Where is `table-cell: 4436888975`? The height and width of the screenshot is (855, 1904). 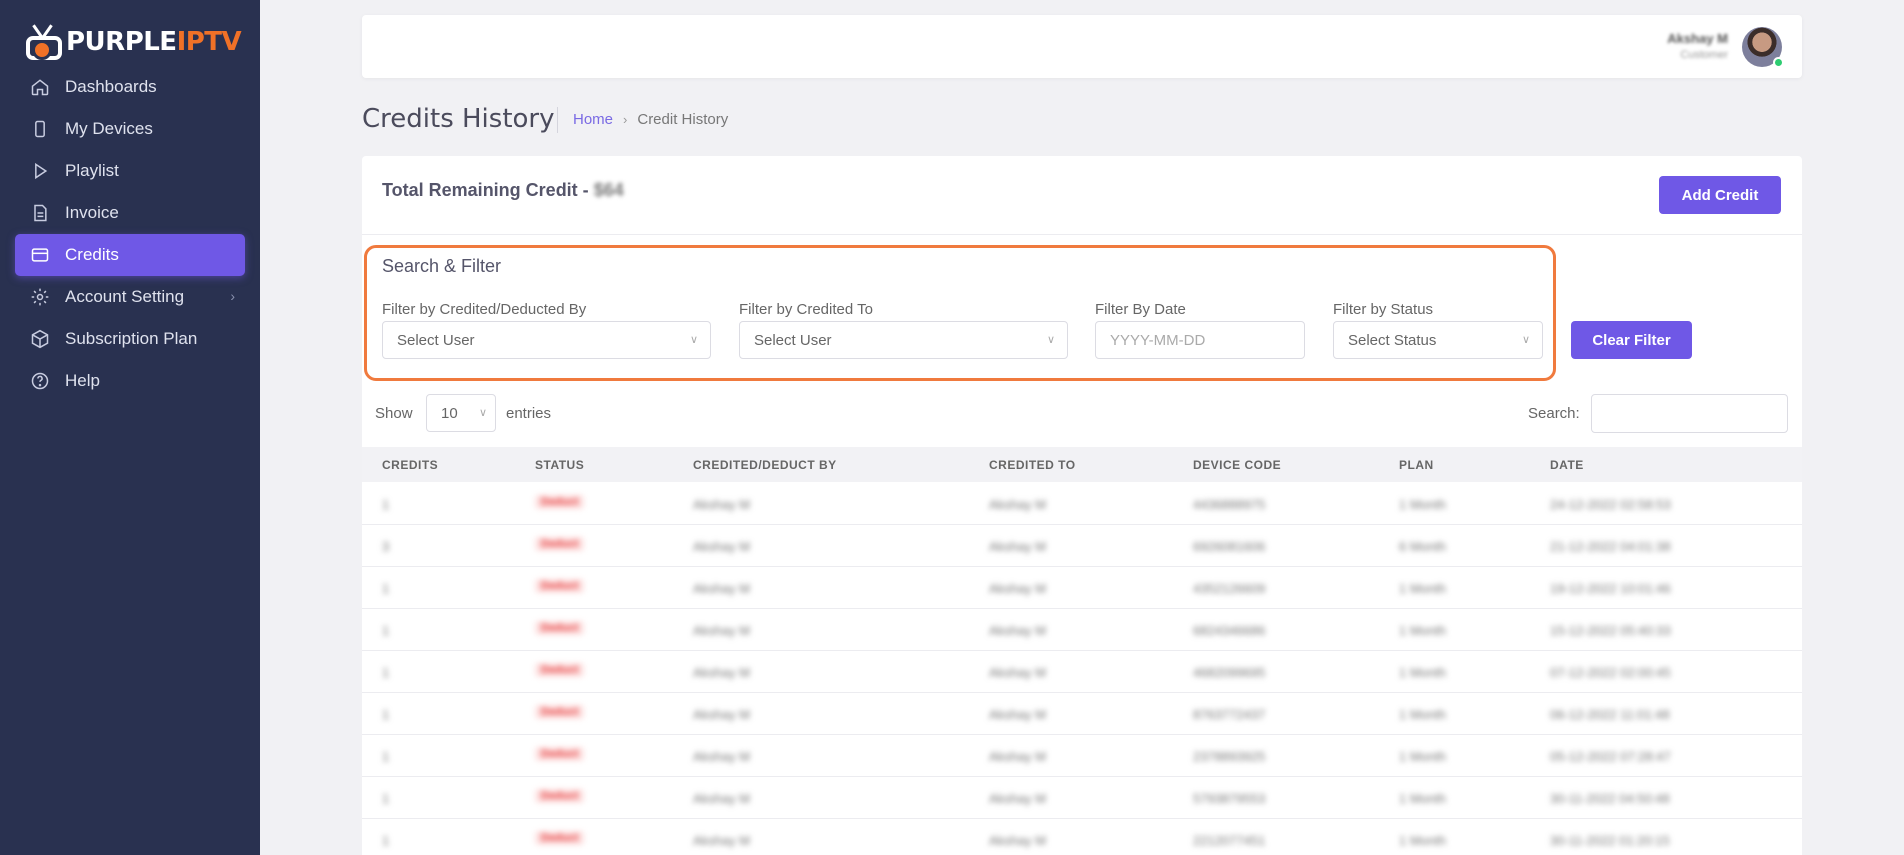 table-cell: 4436888975 is located at coordinates (1229, 504).